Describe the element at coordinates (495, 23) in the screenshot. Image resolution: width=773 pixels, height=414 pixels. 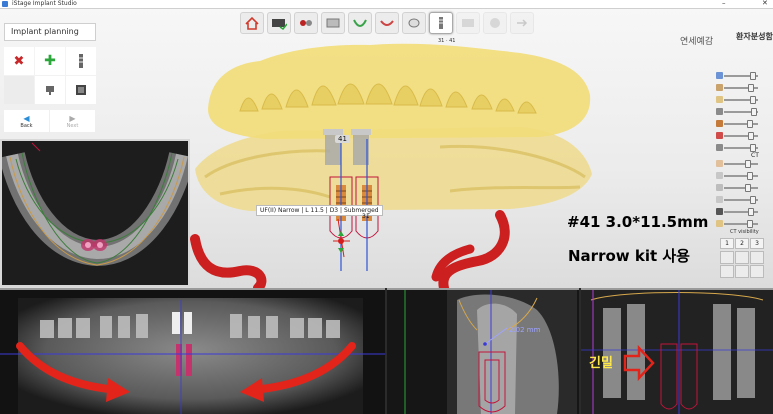
I see `sleeve-button` at that location.